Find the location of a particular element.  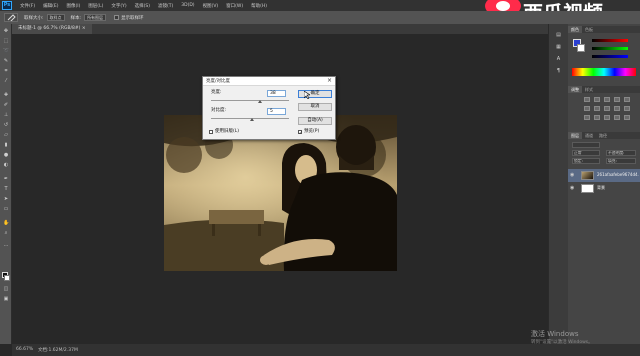

tab-paths: 路径 is located at coordinates (603, 135).